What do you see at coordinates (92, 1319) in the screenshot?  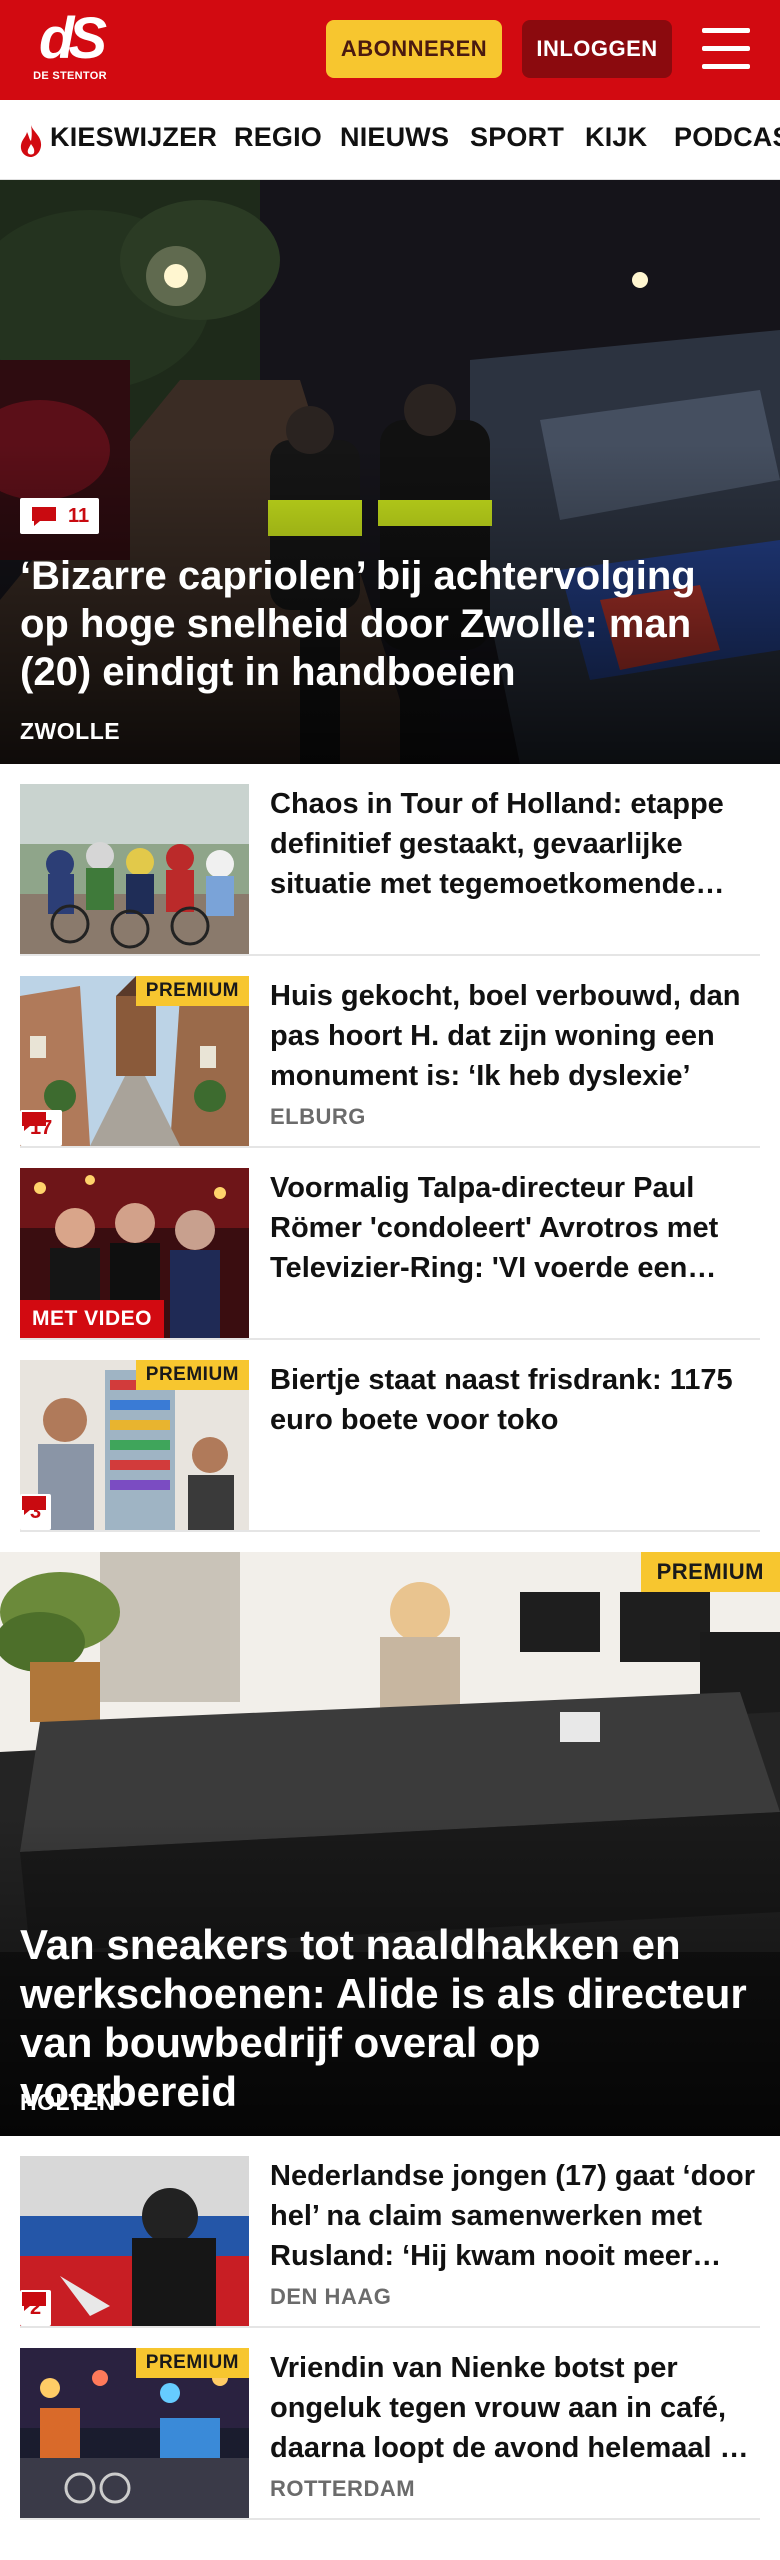 I see `video-badge: MET VIDEO` at bounding box center [92, 1319].